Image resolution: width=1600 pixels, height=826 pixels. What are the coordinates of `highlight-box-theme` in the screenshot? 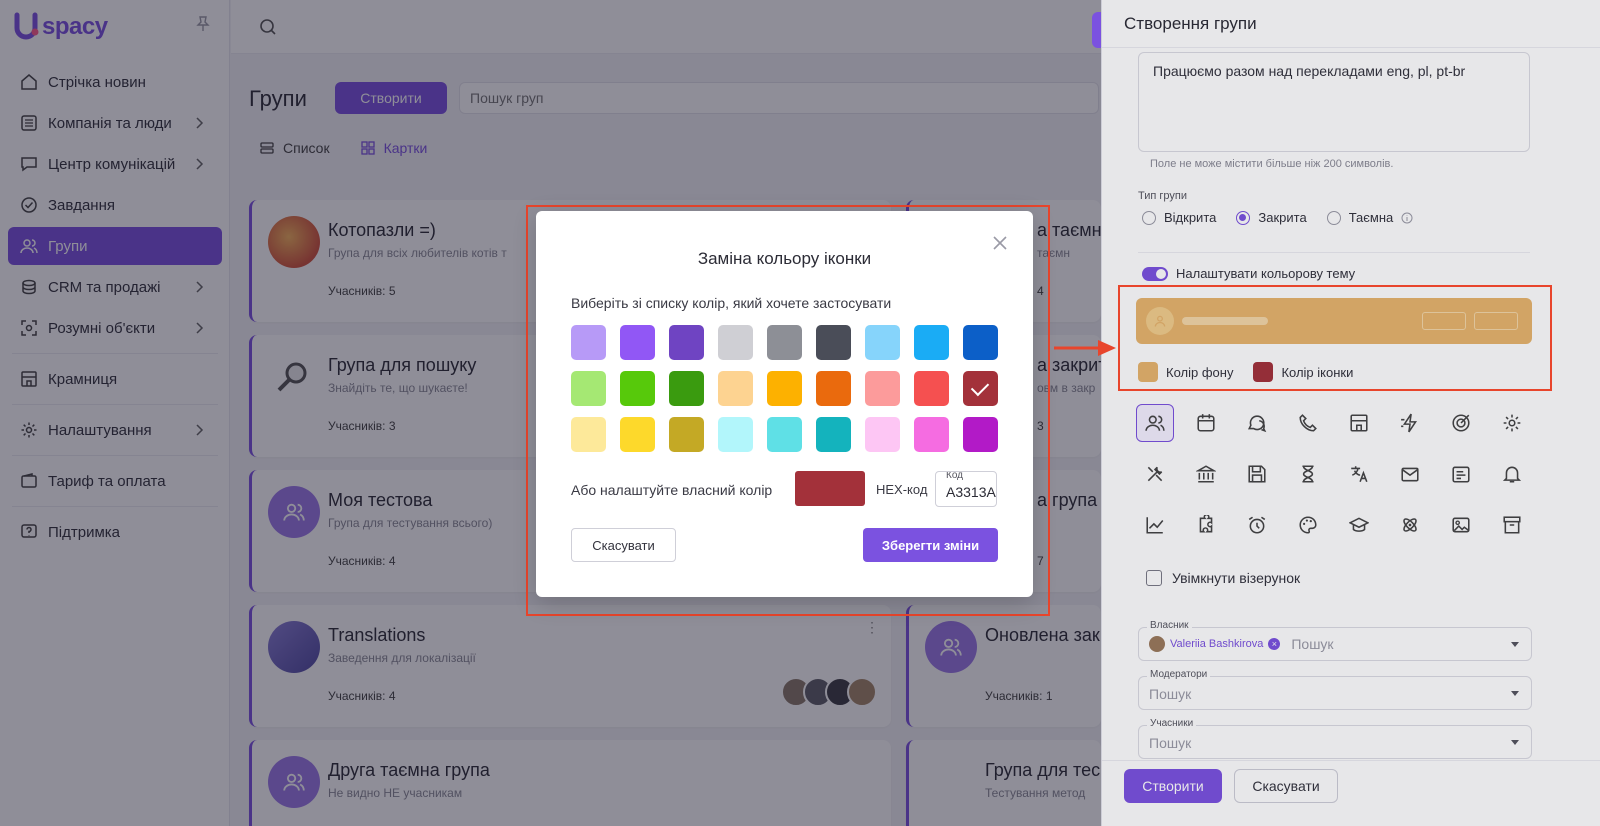 It's located at (1335, 338).